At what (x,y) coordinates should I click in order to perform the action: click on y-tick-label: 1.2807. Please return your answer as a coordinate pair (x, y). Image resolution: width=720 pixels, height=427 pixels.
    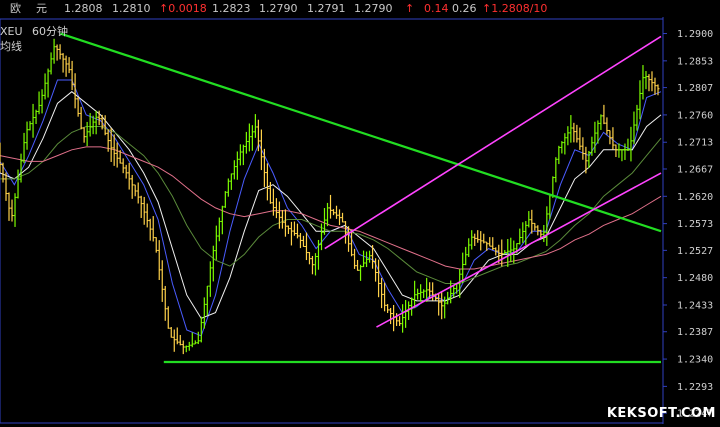
    Looking at the image, I should click on (695, 88).